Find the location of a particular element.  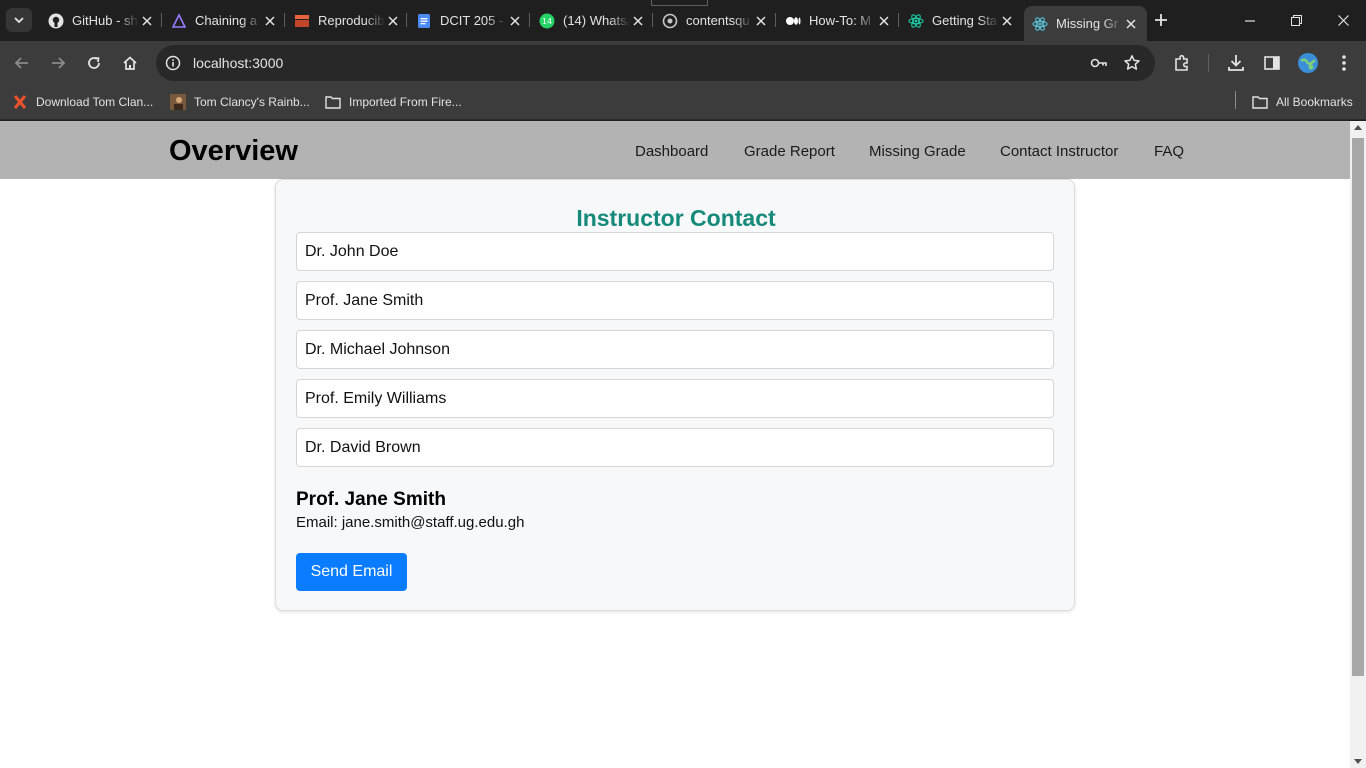

send-email-button: Send Email is located at coordinates (351, 572).